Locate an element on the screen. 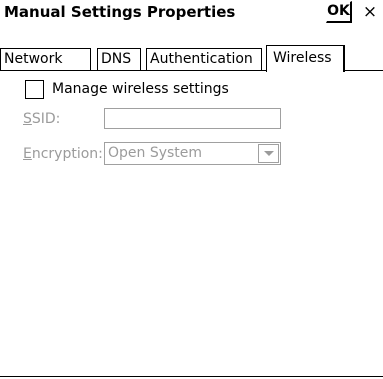 The image size is (383, 379). close-icon: × is located at coordinates (370, 12).